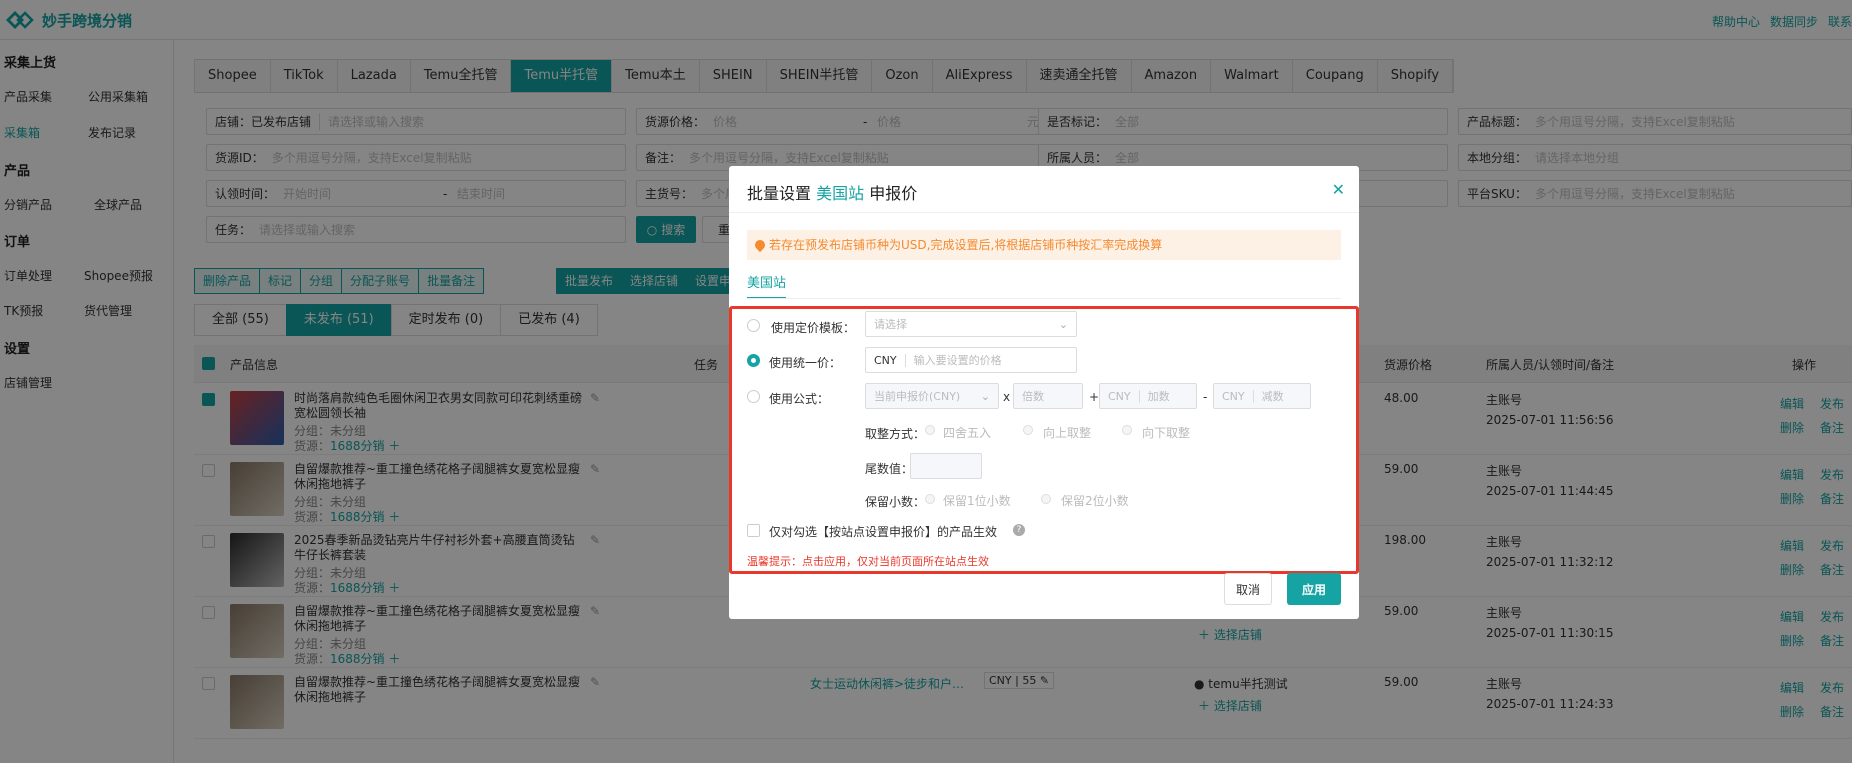  Describe the element at coordinates (967, 433) in the screenshot. I see `round-half-label: 四舍五入` at that location.